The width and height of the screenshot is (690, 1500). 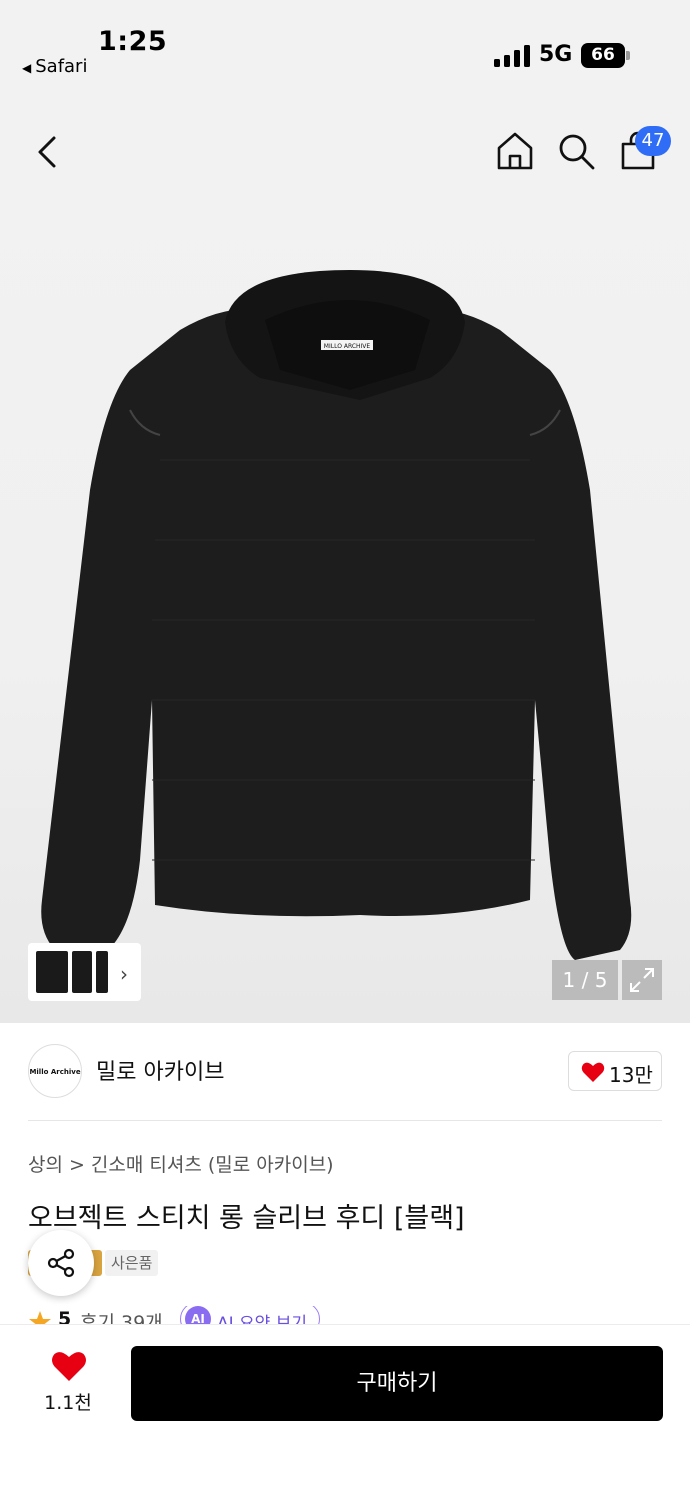 I want to click on brand-like-count: 13만, so click(x=631, y=1075).